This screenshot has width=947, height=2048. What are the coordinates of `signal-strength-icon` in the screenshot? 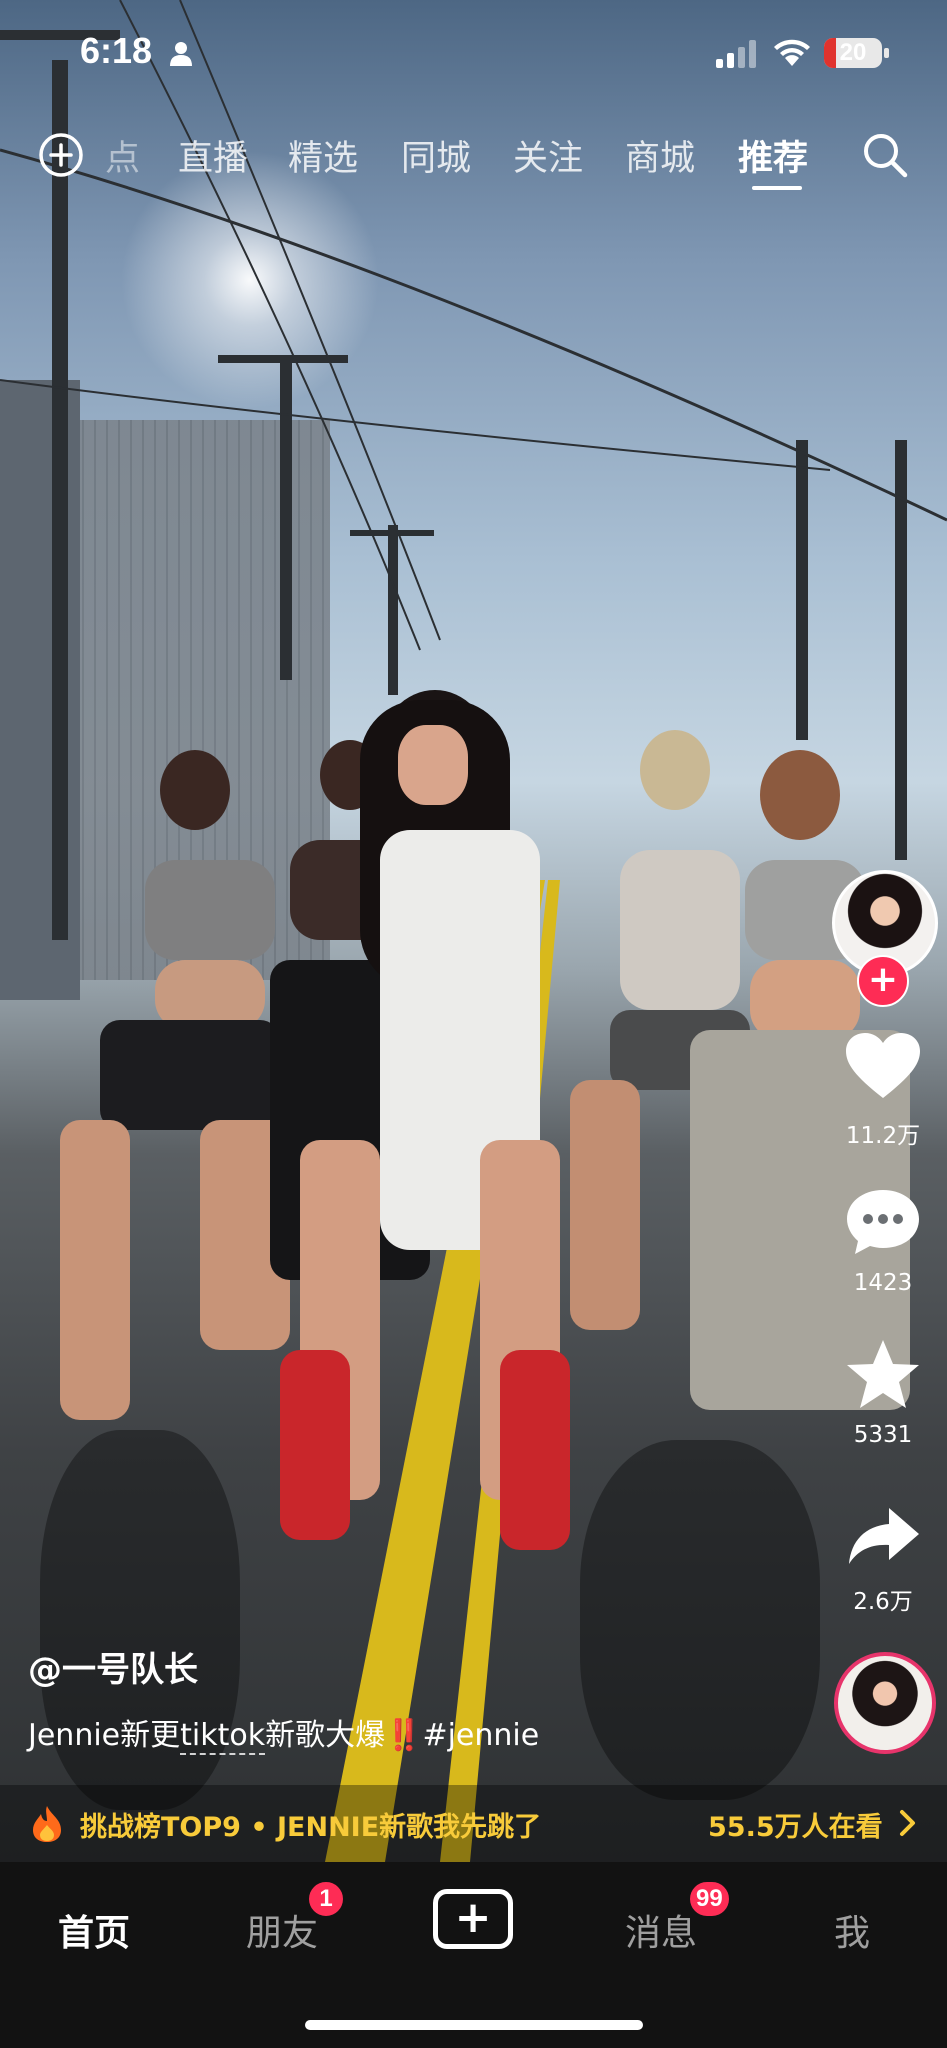 It's located at (736, 54).